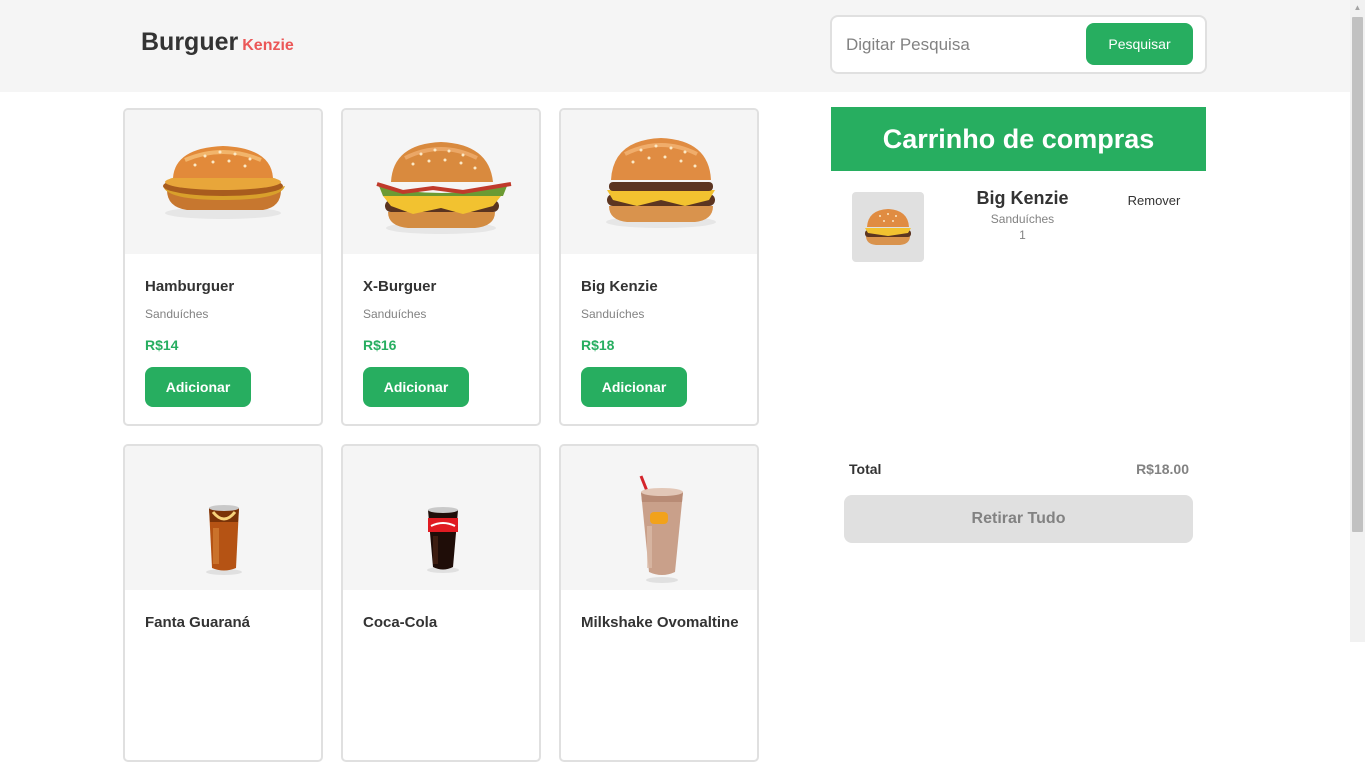 The image size is (1365, 762). What do you see at coordinates (223, 603) in the screenshot?
I see `product-card-fanta-guarana: Fanta Guaraná` at bounding box center [223, 603].